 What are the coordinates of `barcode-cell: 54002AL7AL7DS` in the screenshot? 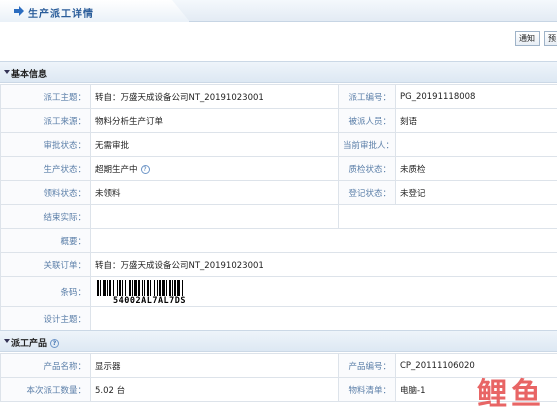 It's located at (323, 291).